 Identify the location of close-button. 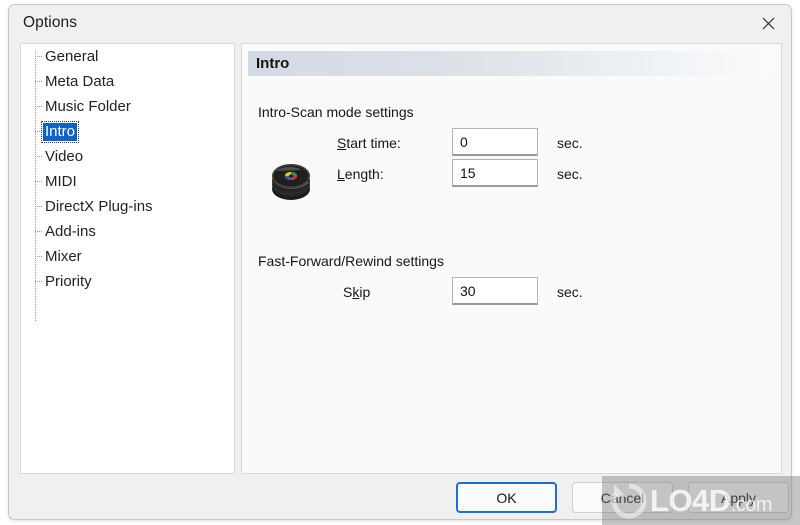
(768, 23).